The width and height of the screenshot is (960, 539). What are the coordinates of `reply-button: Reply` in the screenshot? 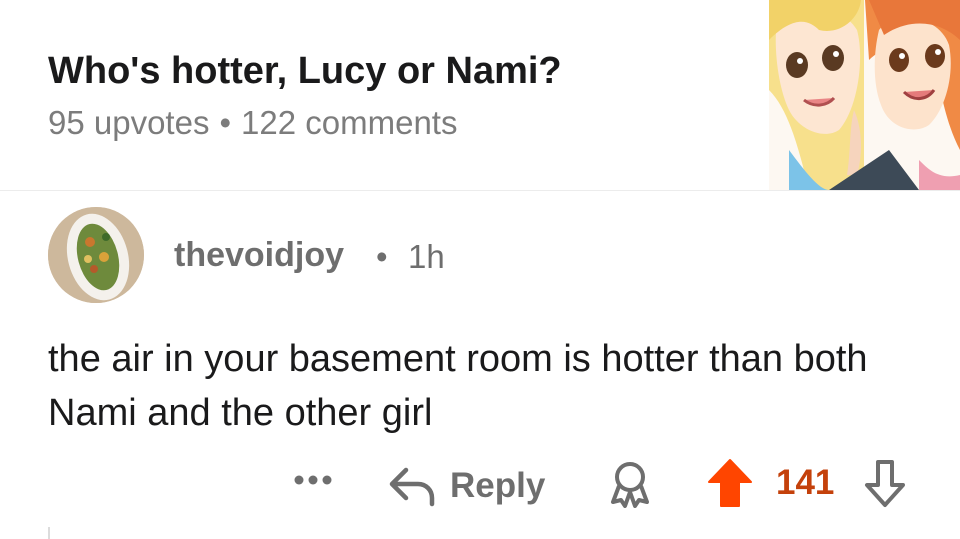 It's located at (466, 486).